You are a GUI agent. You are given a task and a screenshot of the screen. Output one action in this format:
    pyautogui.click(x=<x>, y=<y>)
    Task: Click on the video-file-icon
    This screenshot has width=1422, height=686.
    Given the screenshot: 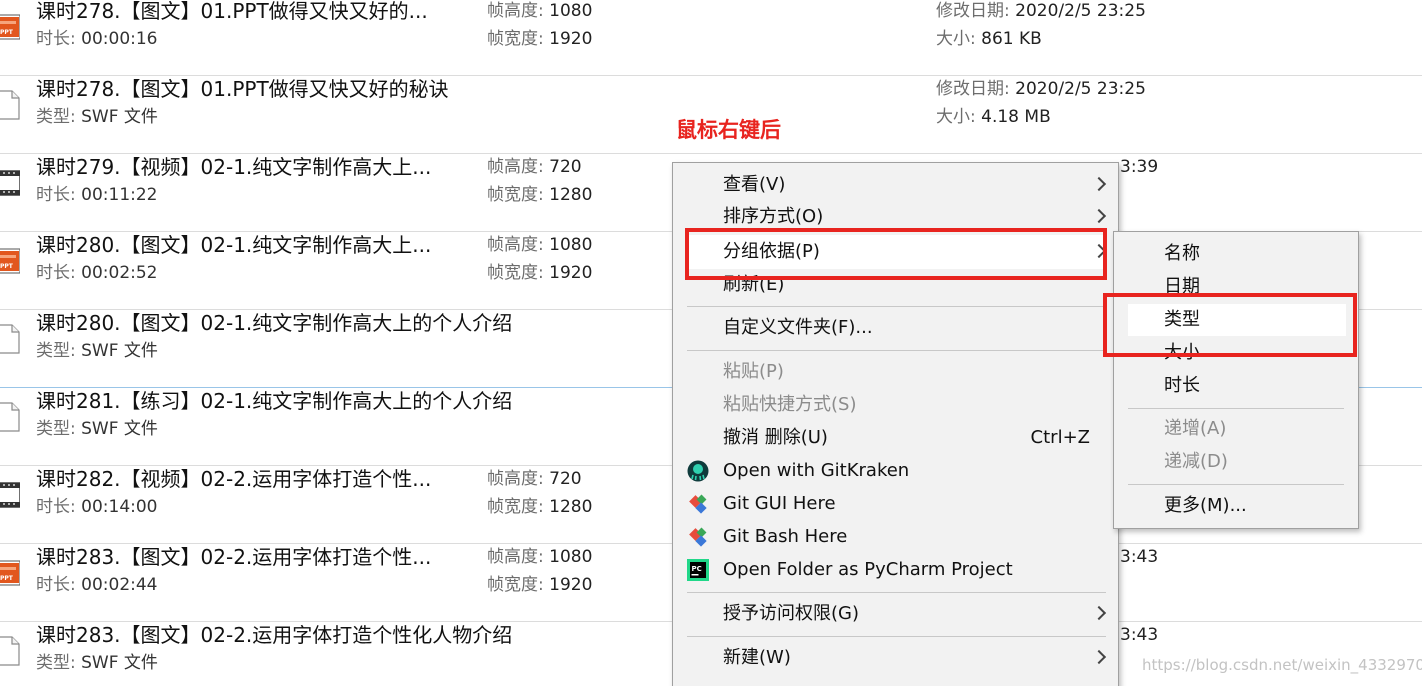 What is the action you would take?
    pyautogui.click(x=10, y=183)
    